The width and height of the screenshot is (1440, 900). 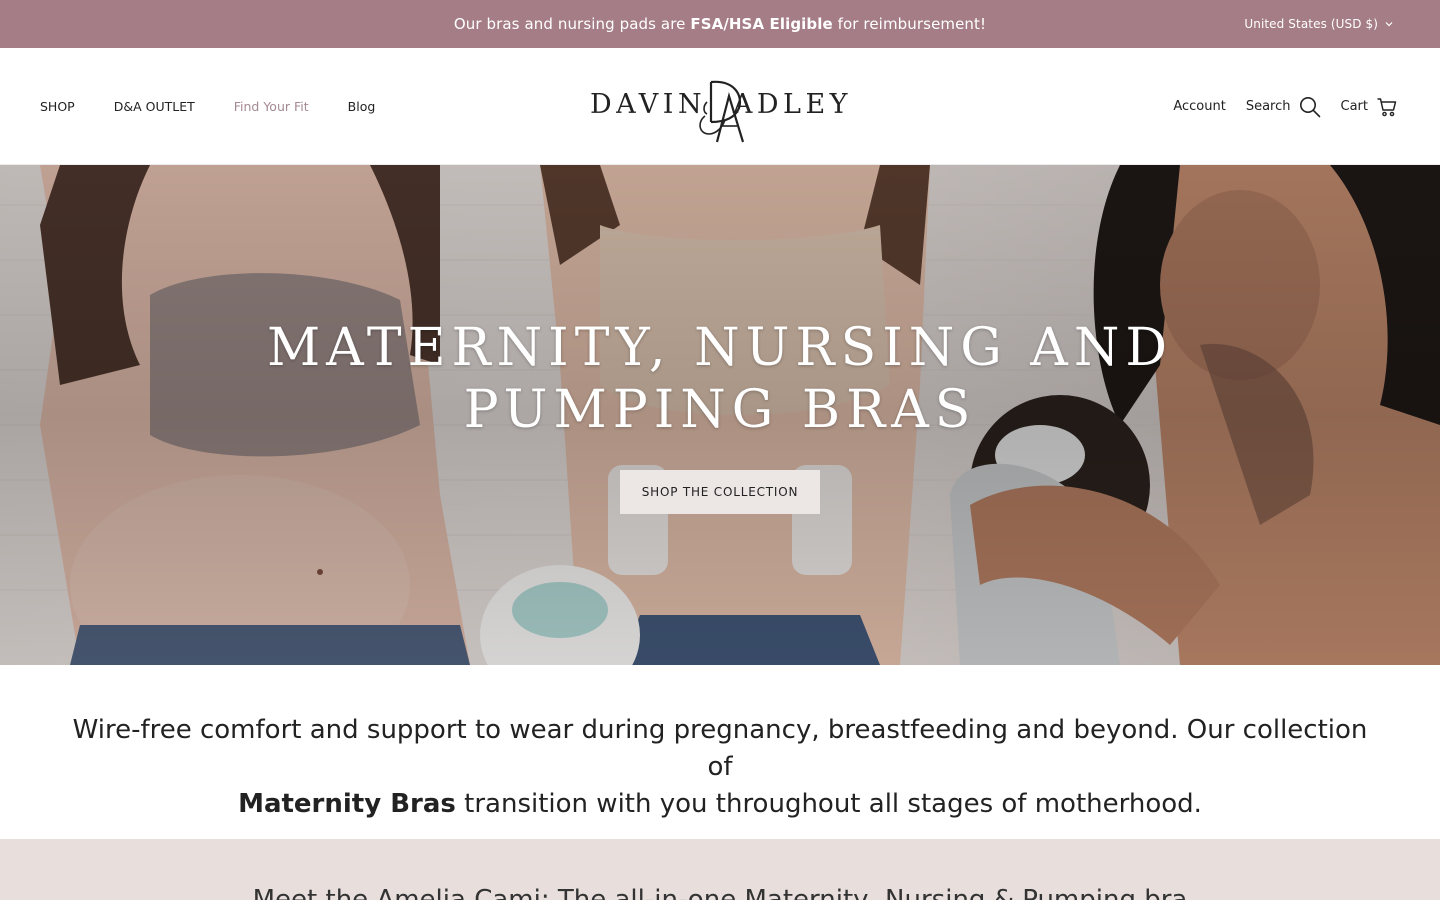 I want to click on hero-title: MATERNITY, NURSING AND PUMPING BRAS, so click(x=720, y=379).